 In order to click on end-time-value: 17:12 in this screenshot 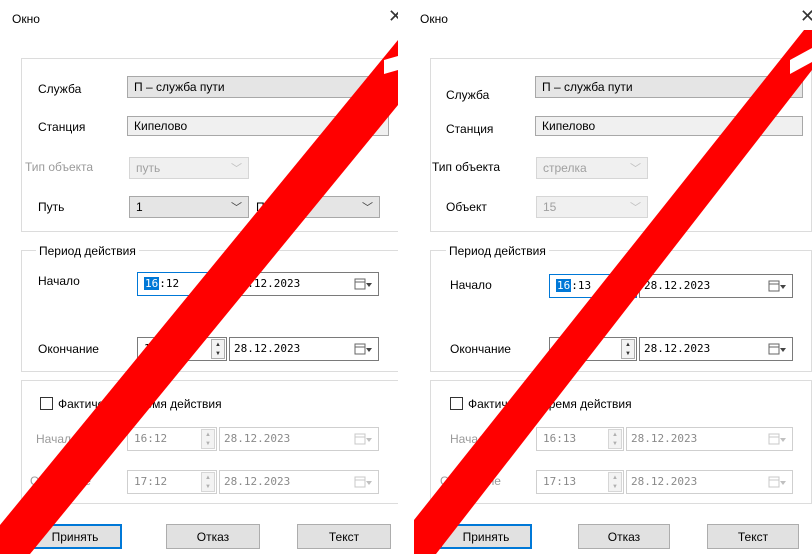, I will do `click(161, 348)`.